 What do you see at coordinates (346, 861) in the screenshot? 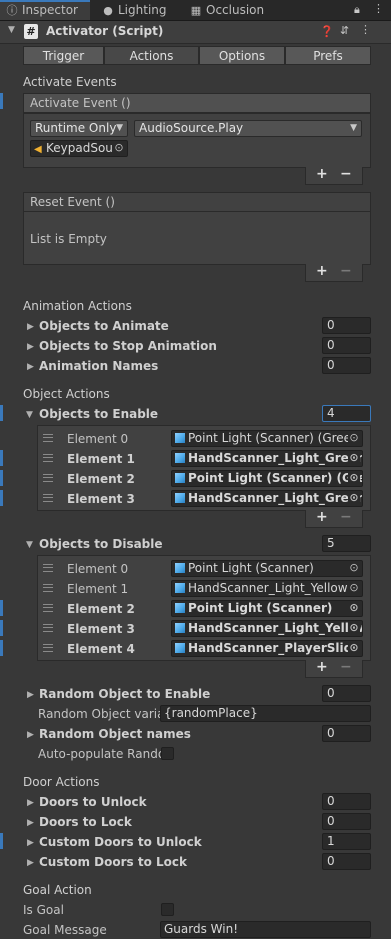
I see `custom-doors-to-lock-count: 0` at bounding box center [346, 861].